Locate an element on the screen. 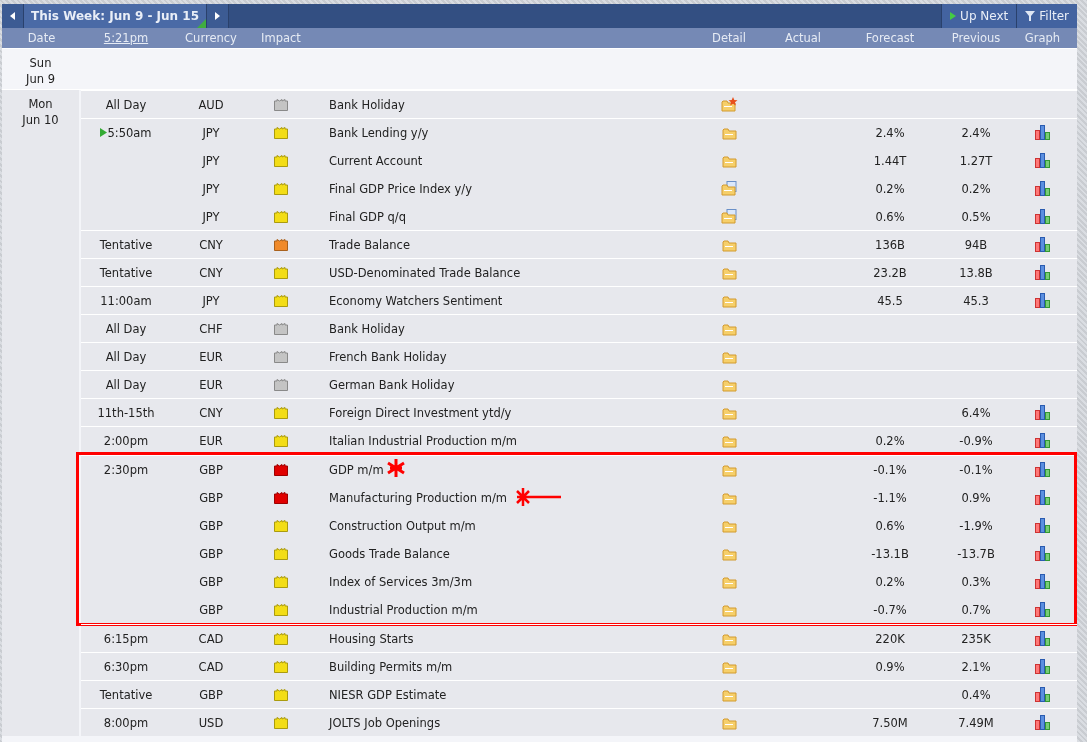 This screenshot has width=1087, height=742. event-time: 8:00pm is located at coordinates (126, 722).